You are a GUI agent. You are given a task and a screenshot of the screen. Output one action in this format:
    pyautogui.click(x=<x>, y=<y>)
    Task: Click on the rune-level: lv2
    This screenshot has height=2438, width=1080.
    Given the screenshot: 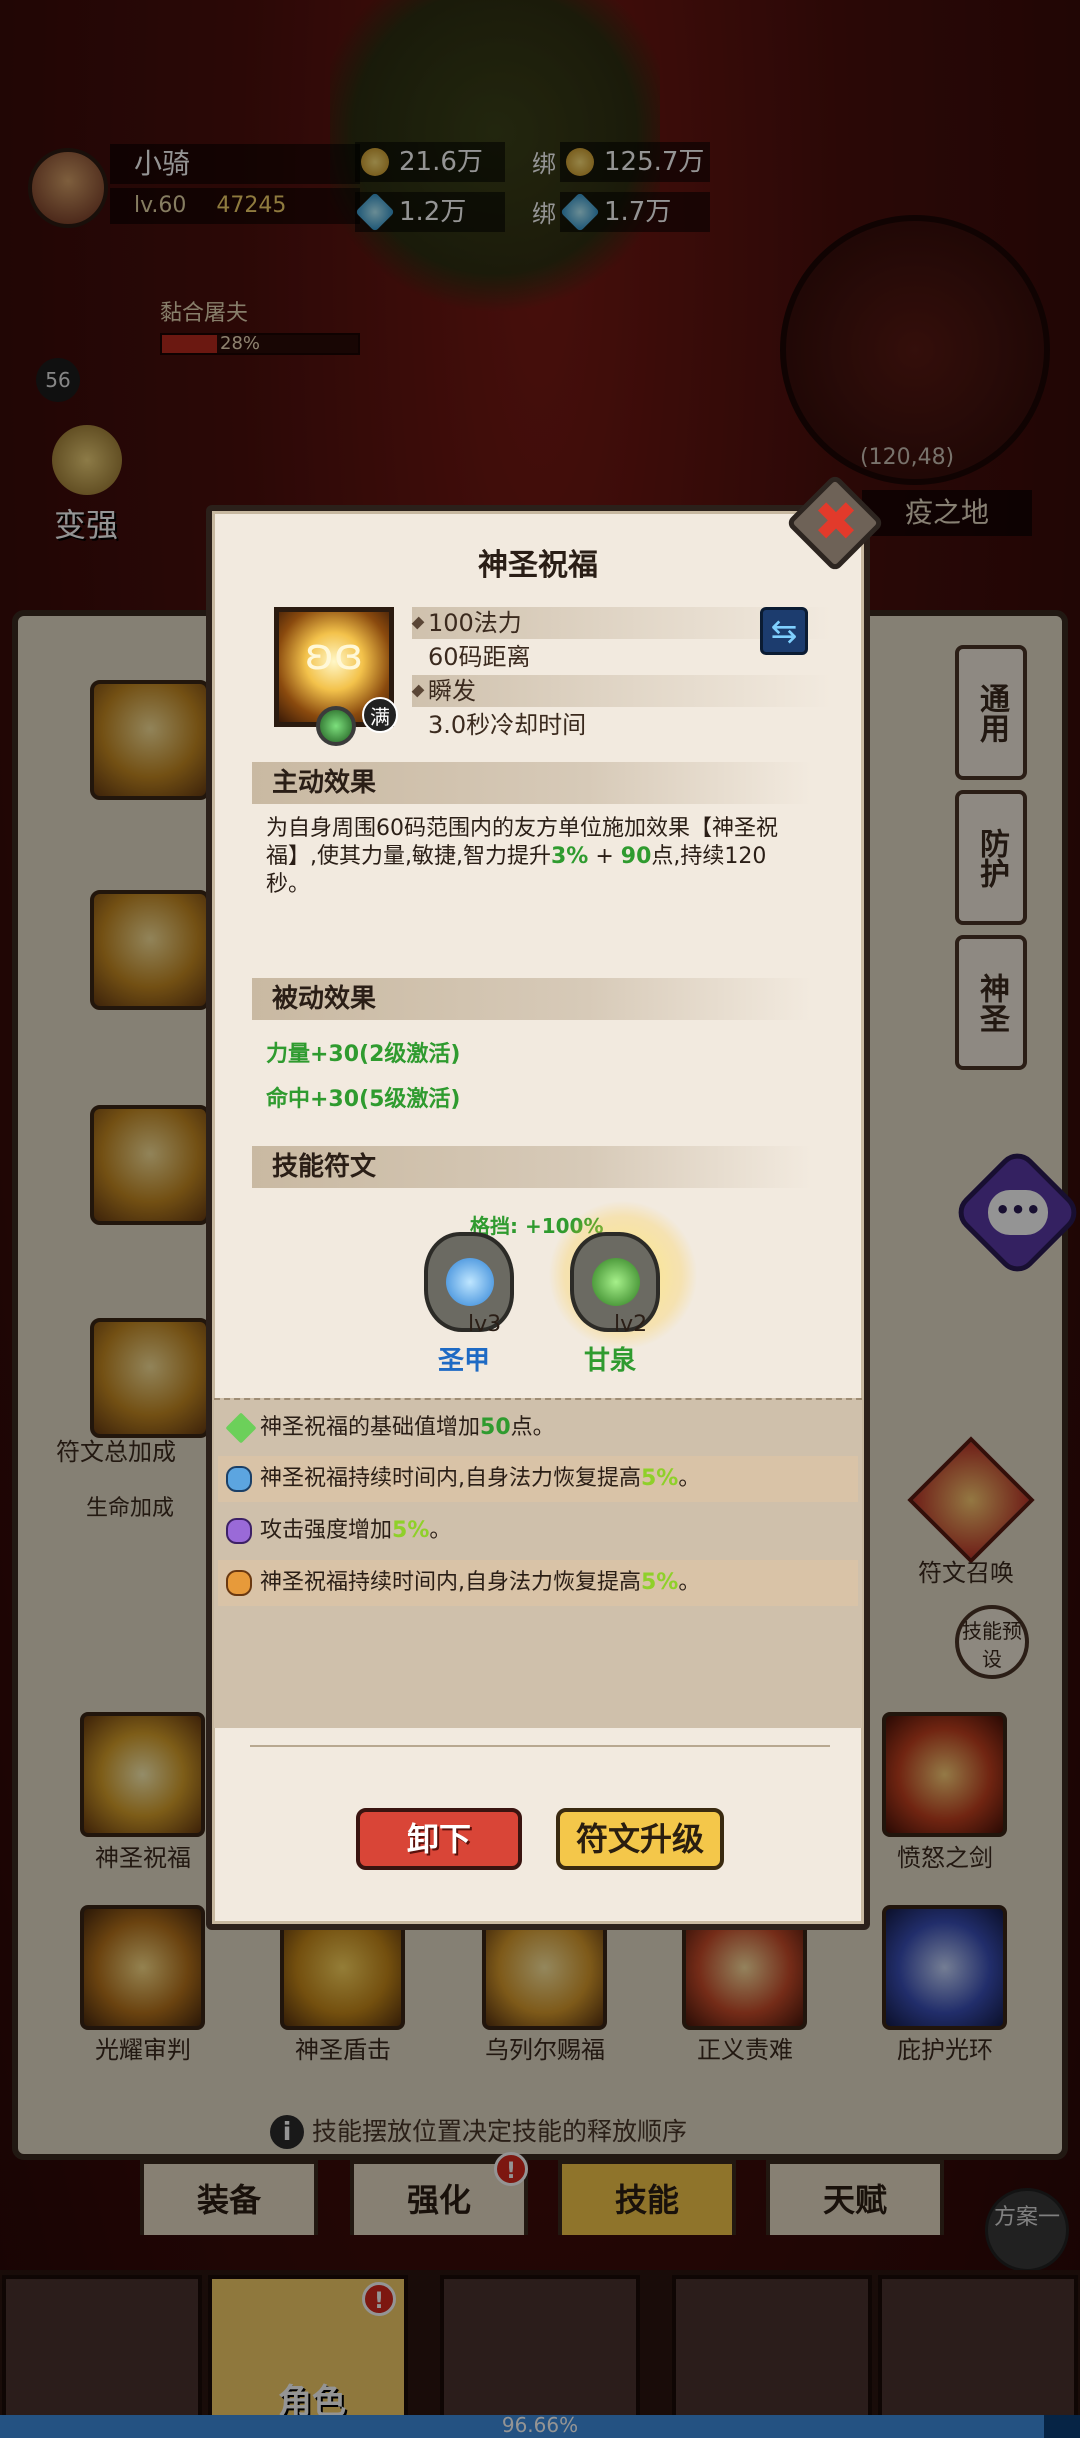 What is the action you would take?
    pyautogui.click(x=631, y=1324)
    